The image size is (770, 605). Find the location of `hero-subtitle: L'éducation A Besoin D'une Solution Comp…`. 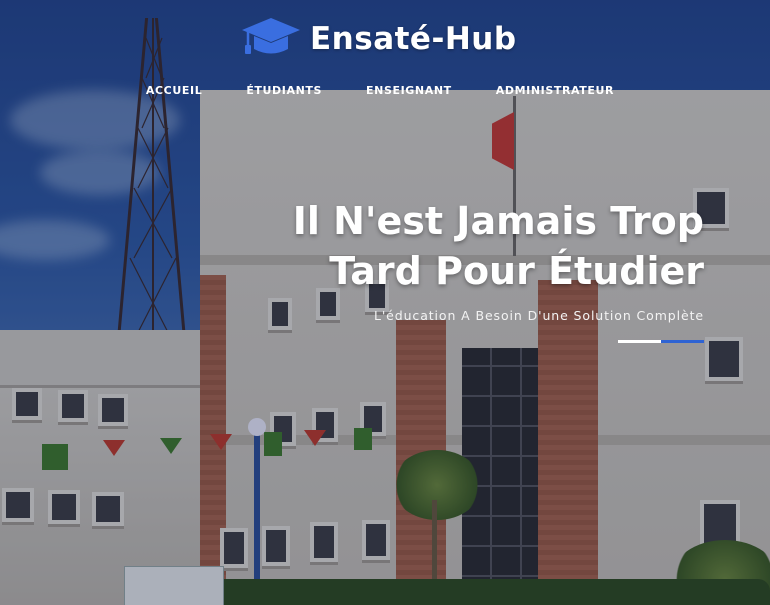

hero-subtitle: L'éducation A Besoin D'une Solution Comp… is located at coordinates (538, 315).